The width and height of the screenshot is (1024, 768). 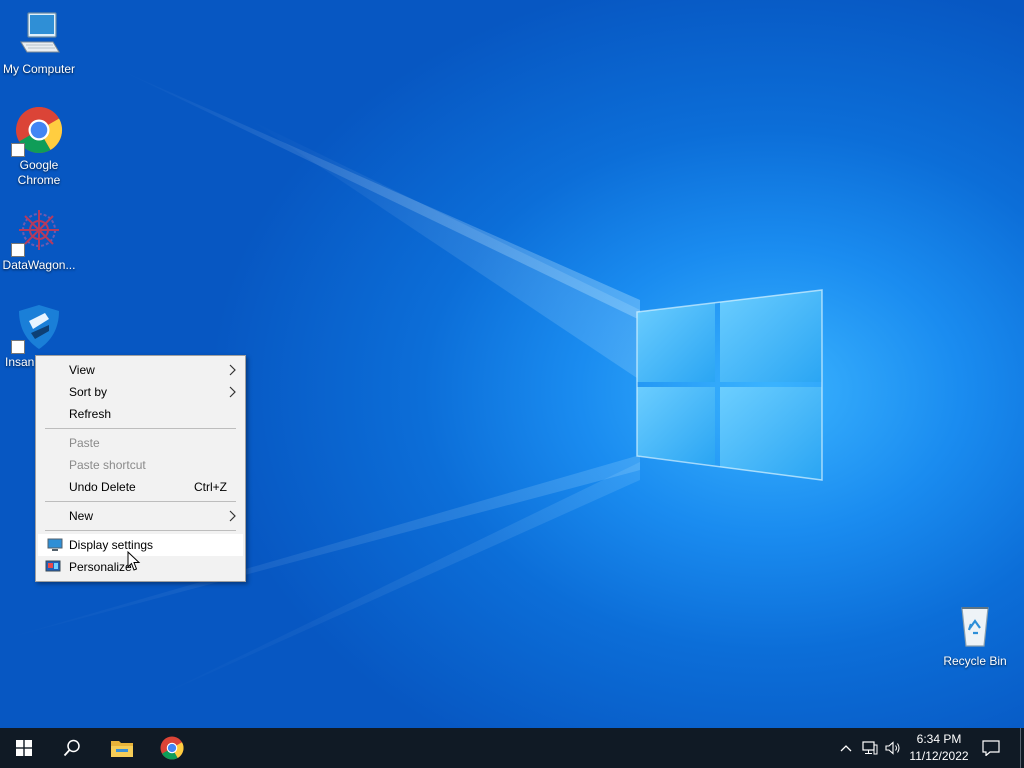 I want to click on recycle-bin-icon, so click(x=975, y=626).